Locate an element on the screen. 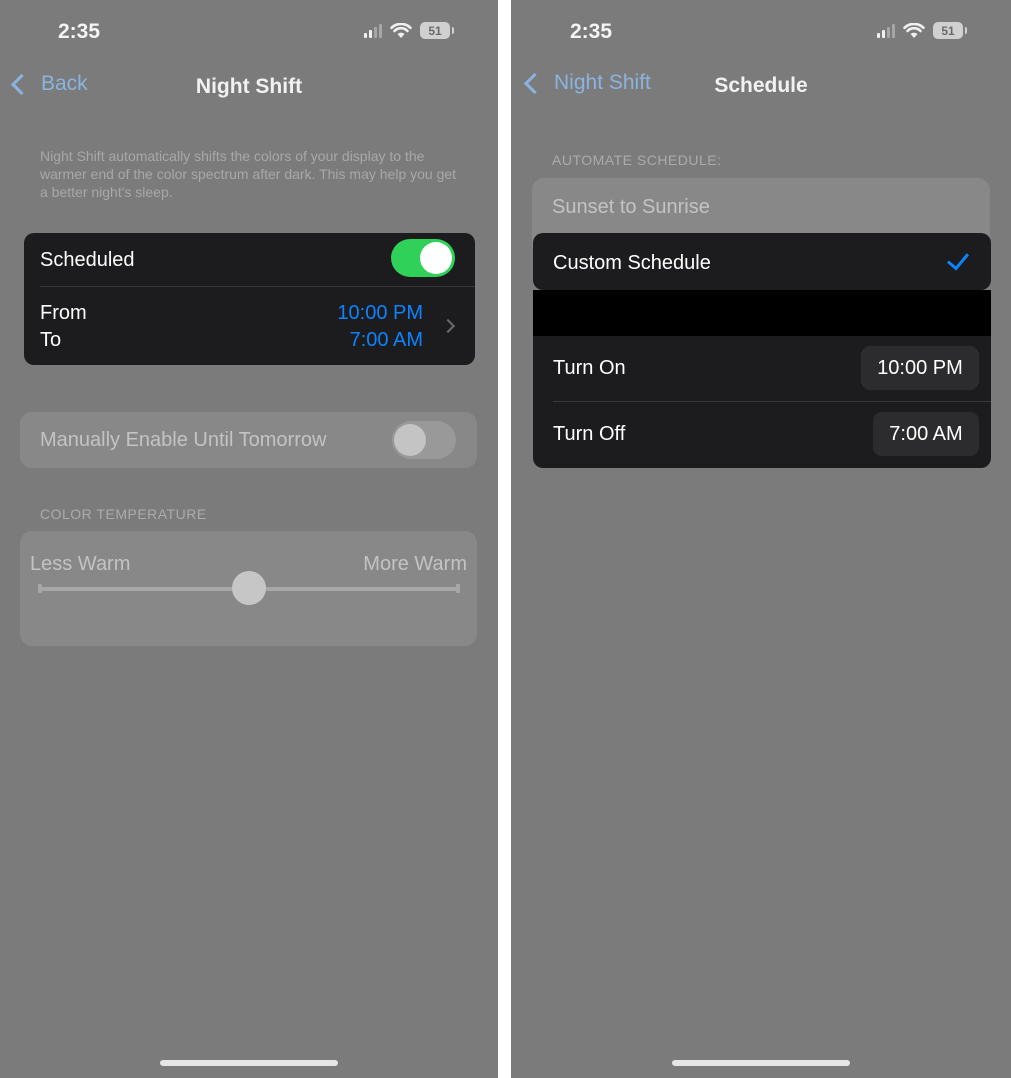  to-label: To is located at coordinates (51, 340).